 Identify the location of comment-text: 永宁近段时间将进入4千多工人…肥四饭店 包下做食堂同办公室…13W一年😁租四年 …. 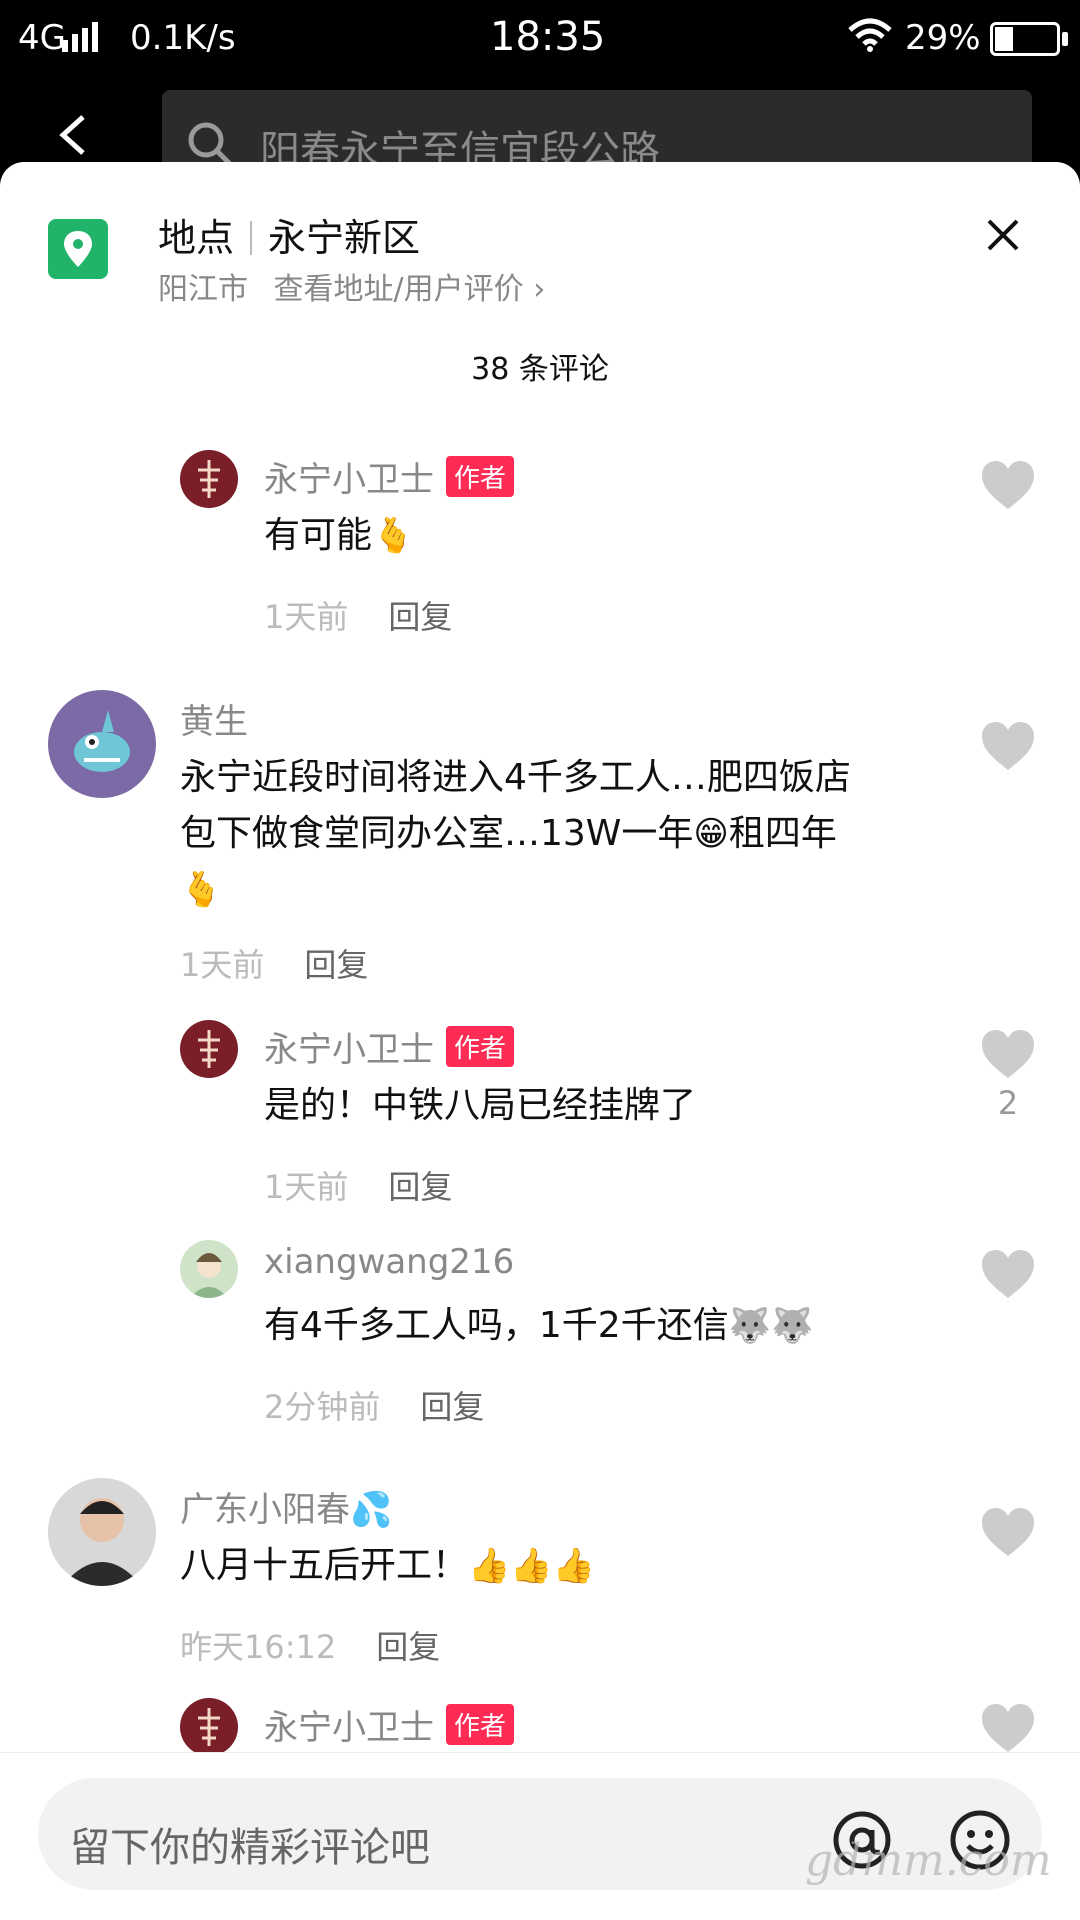
(570, 834).